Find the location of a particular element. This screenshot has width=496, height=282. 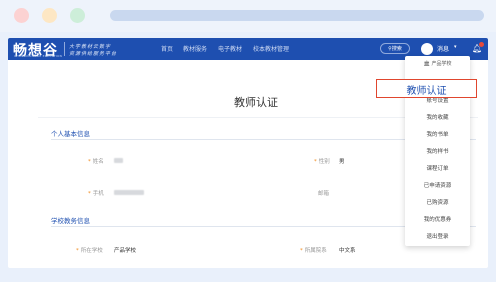

logo-subtitle: CHANGXIANGGU EDUCATION is located at coordinates (38, 56).